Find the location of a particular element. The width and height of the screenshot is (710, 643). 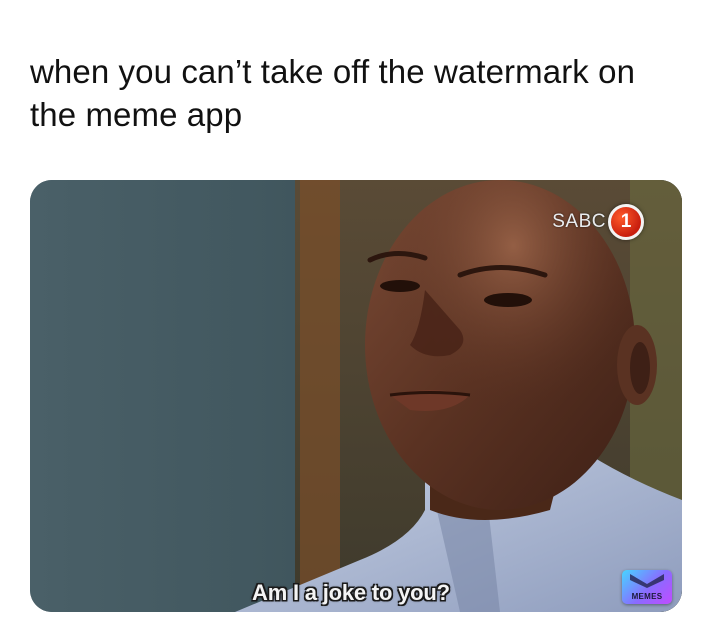

subtitle-text: Am I a joke to you? is located at coordinates (351, 592).